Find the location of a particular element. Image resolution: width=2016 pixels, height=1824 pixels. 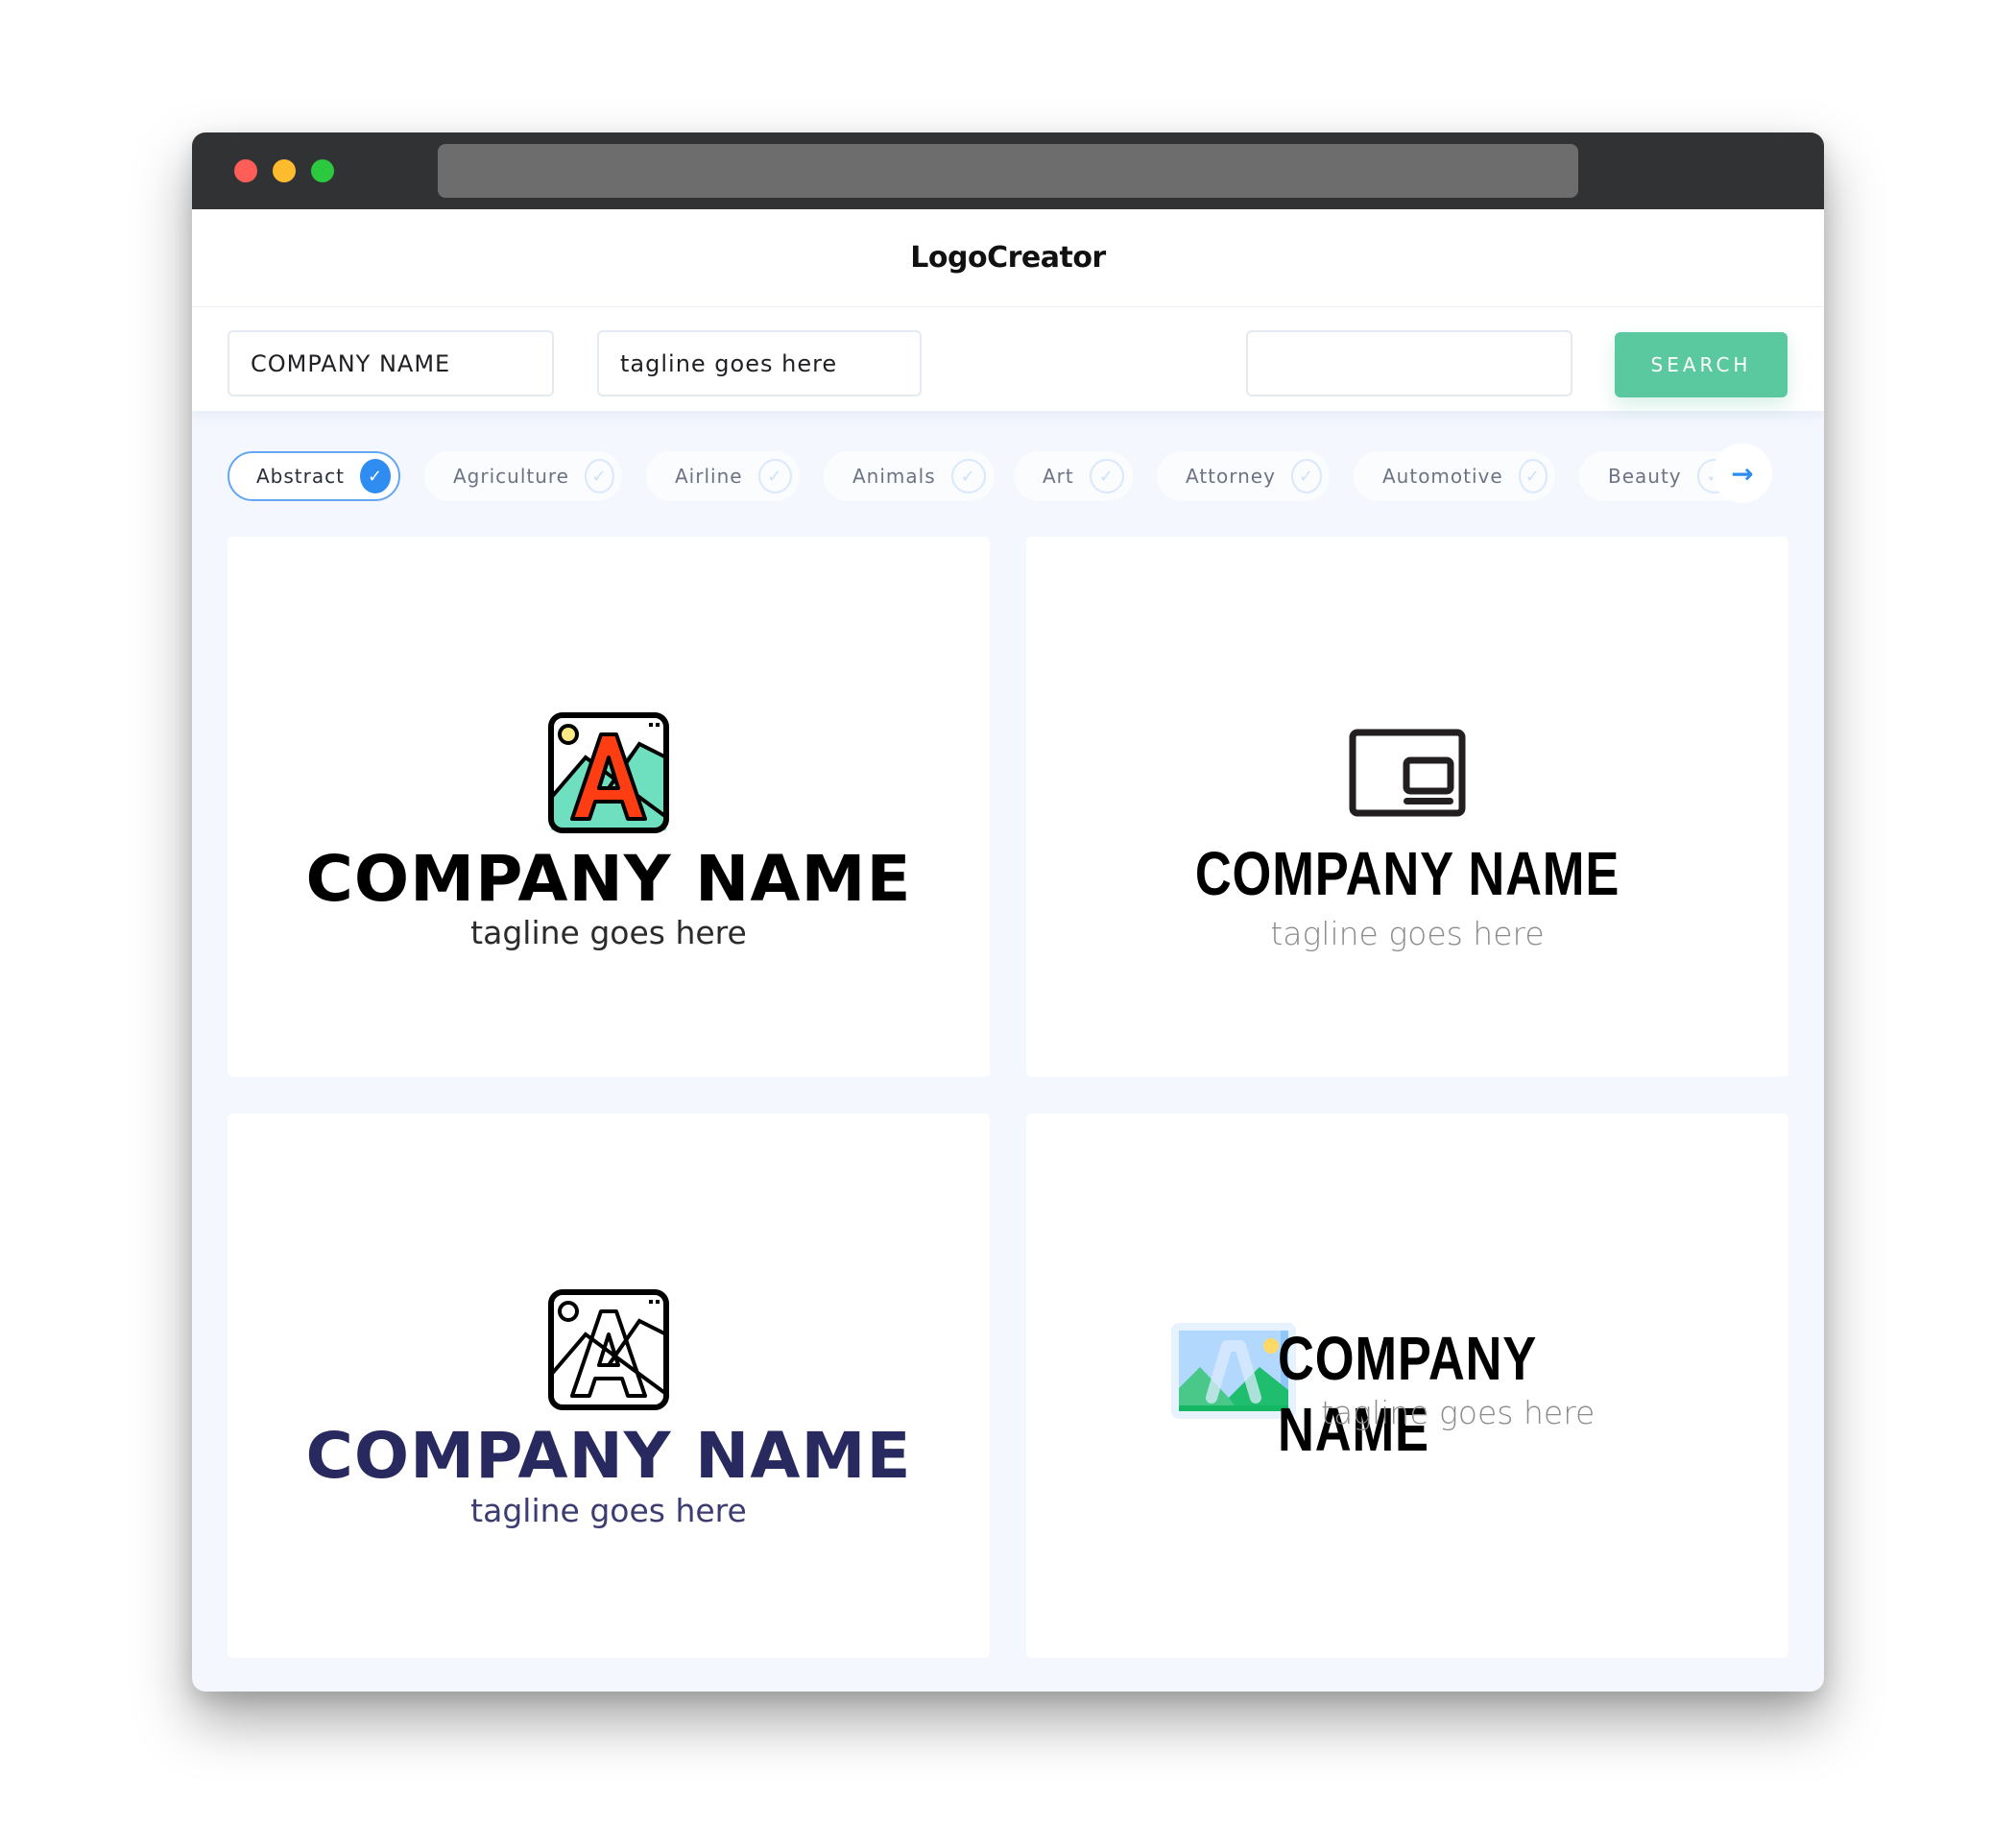

category-label: Art is located at coordinates (1058, 476).